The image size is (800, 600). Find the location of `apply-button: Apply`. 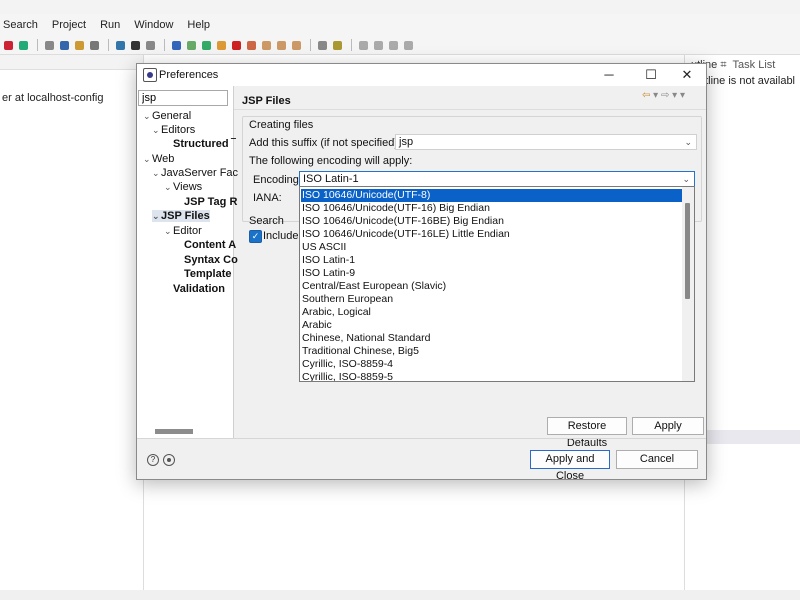

apply-button: Apply is located at coordinates (668, 426).